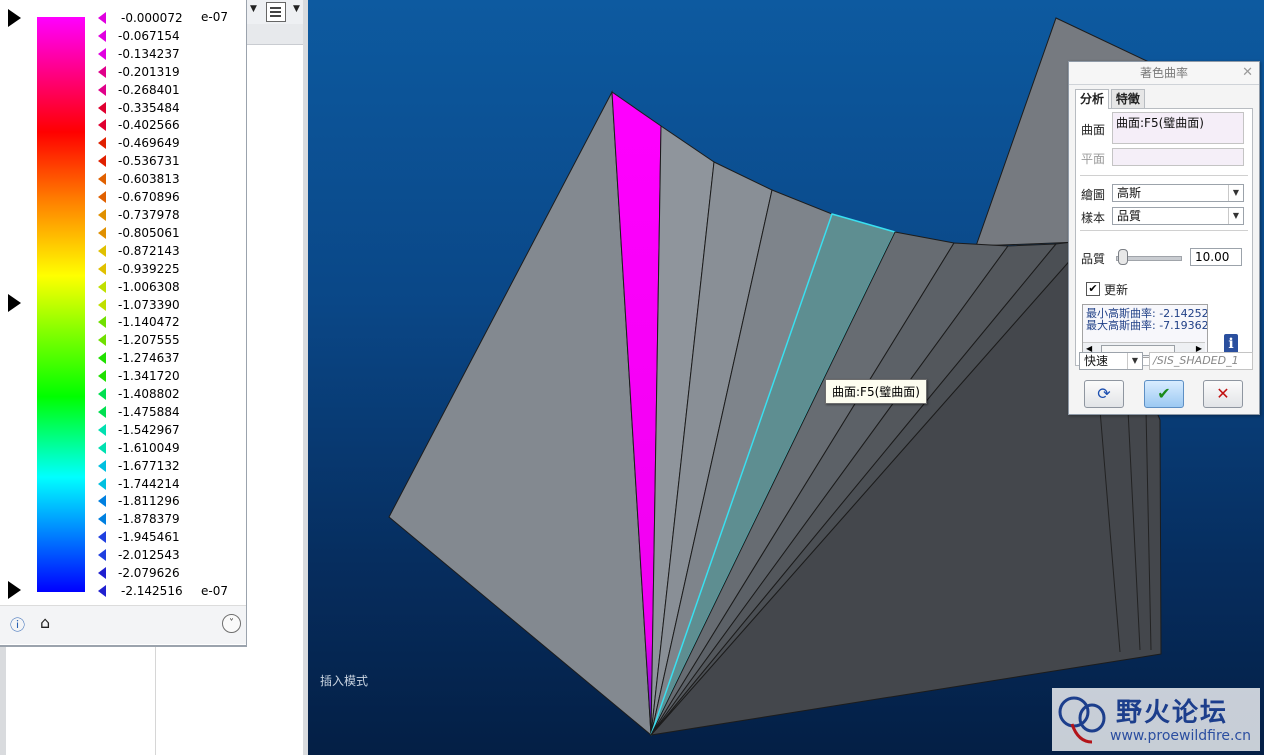  What do you see at coordinates (1178, 216) in the screenshot?
I see `sample-select: 品質 ▼` at bounding box center [1178, 216].